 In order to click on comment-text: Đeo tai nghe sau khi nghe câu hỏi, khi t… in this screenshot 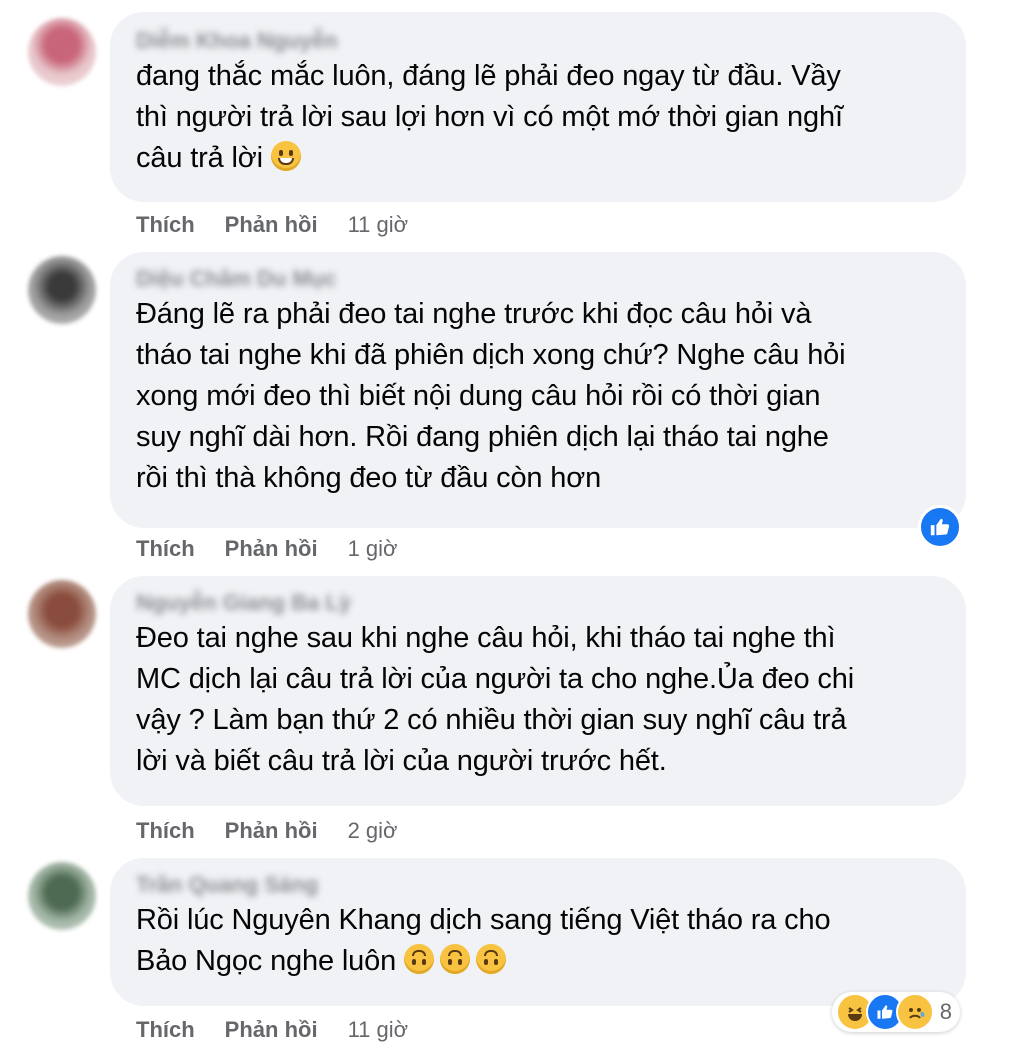, I will do `click(495, 699)`.